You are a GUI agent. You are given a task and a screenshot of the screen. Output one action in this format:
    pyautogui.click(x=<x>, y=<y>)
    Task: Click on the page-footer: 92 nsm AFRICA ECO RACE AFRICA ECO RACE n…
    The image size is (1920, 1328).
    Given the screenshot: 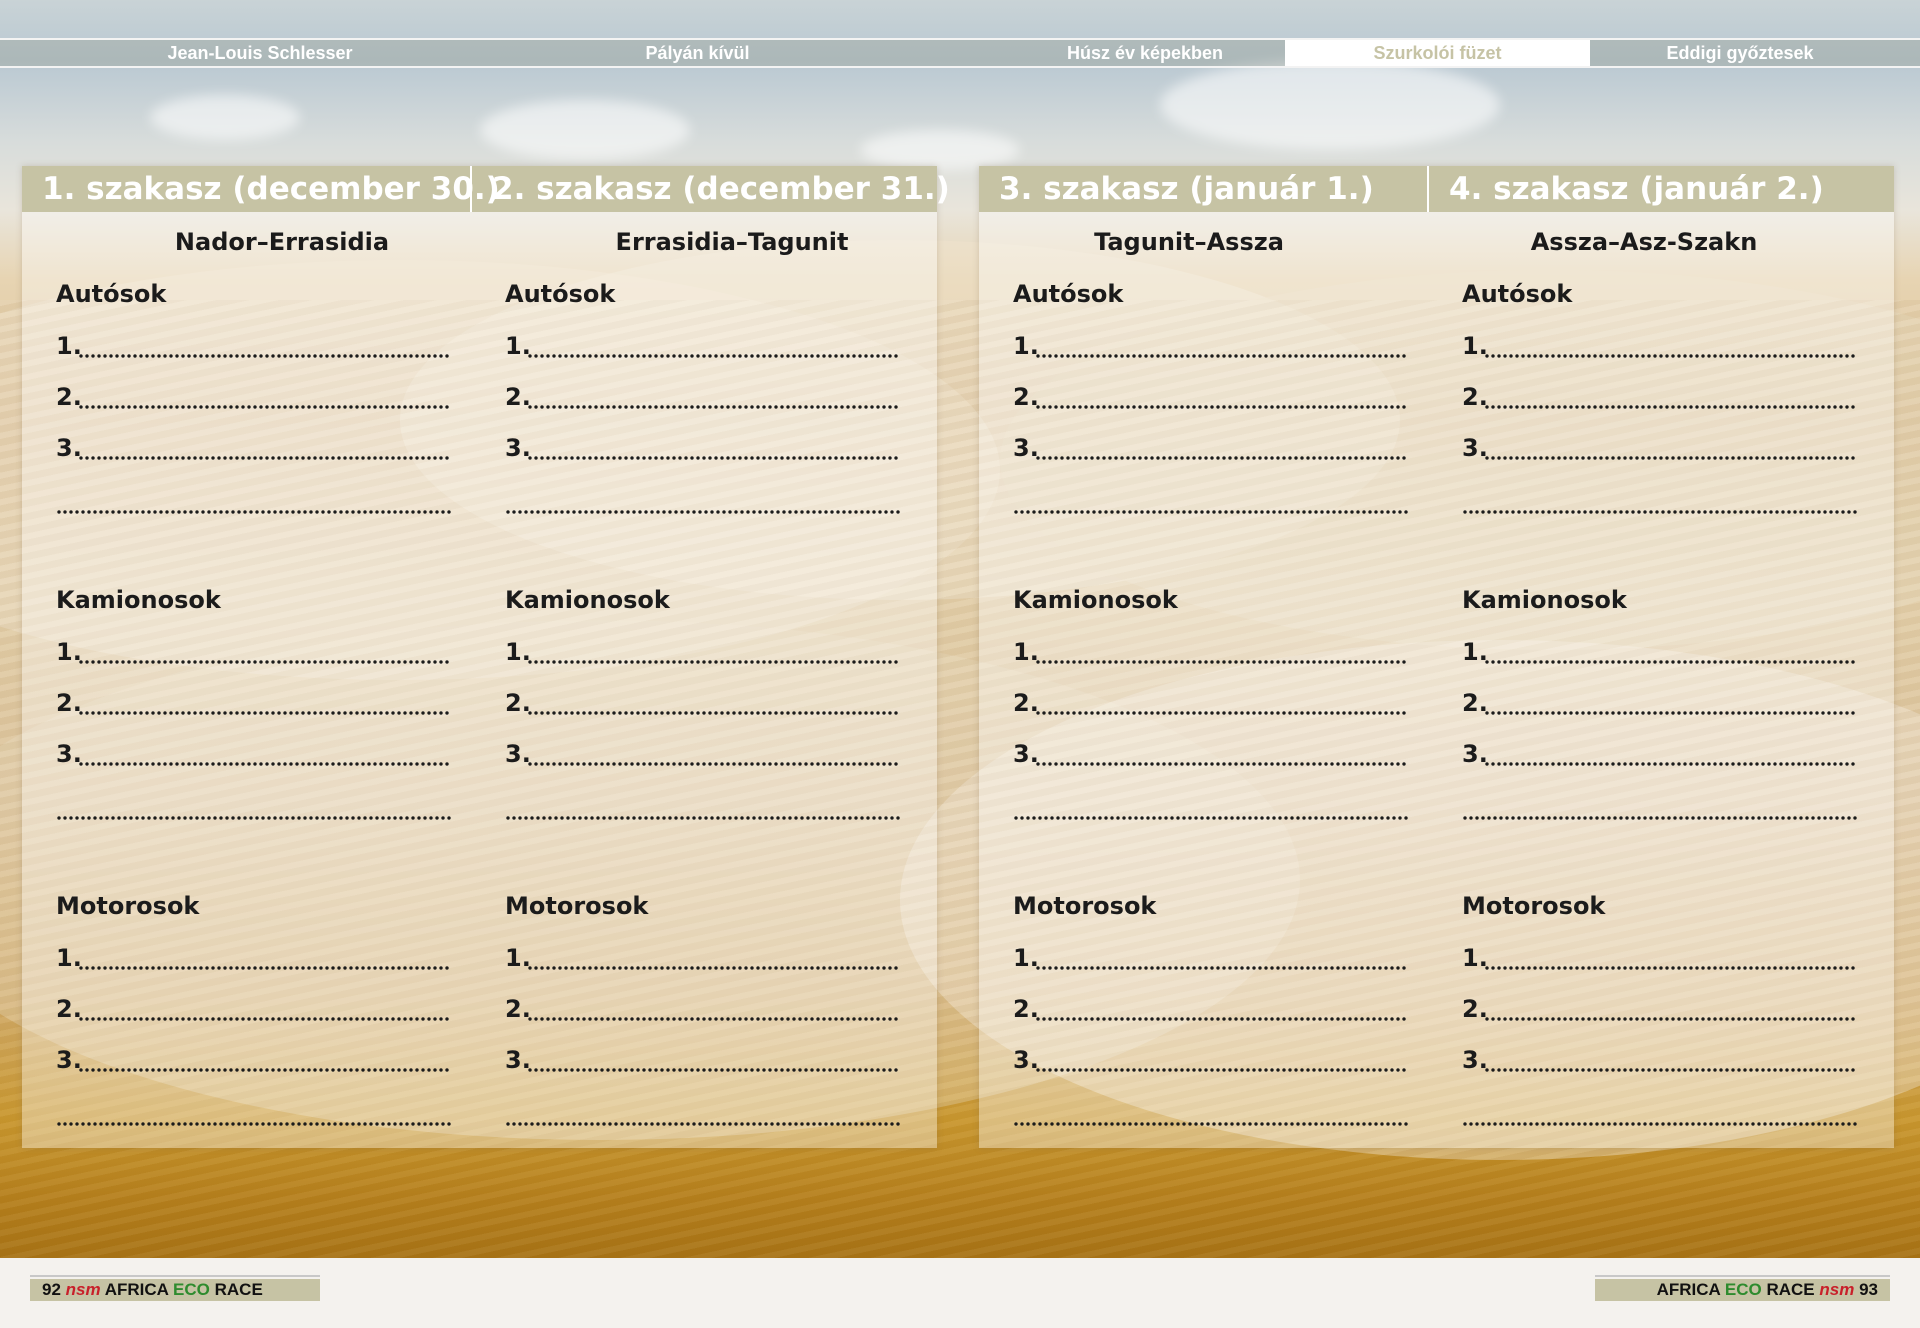 What is the action you would take?
    pyautogui.click(x=960, y=1293)
    